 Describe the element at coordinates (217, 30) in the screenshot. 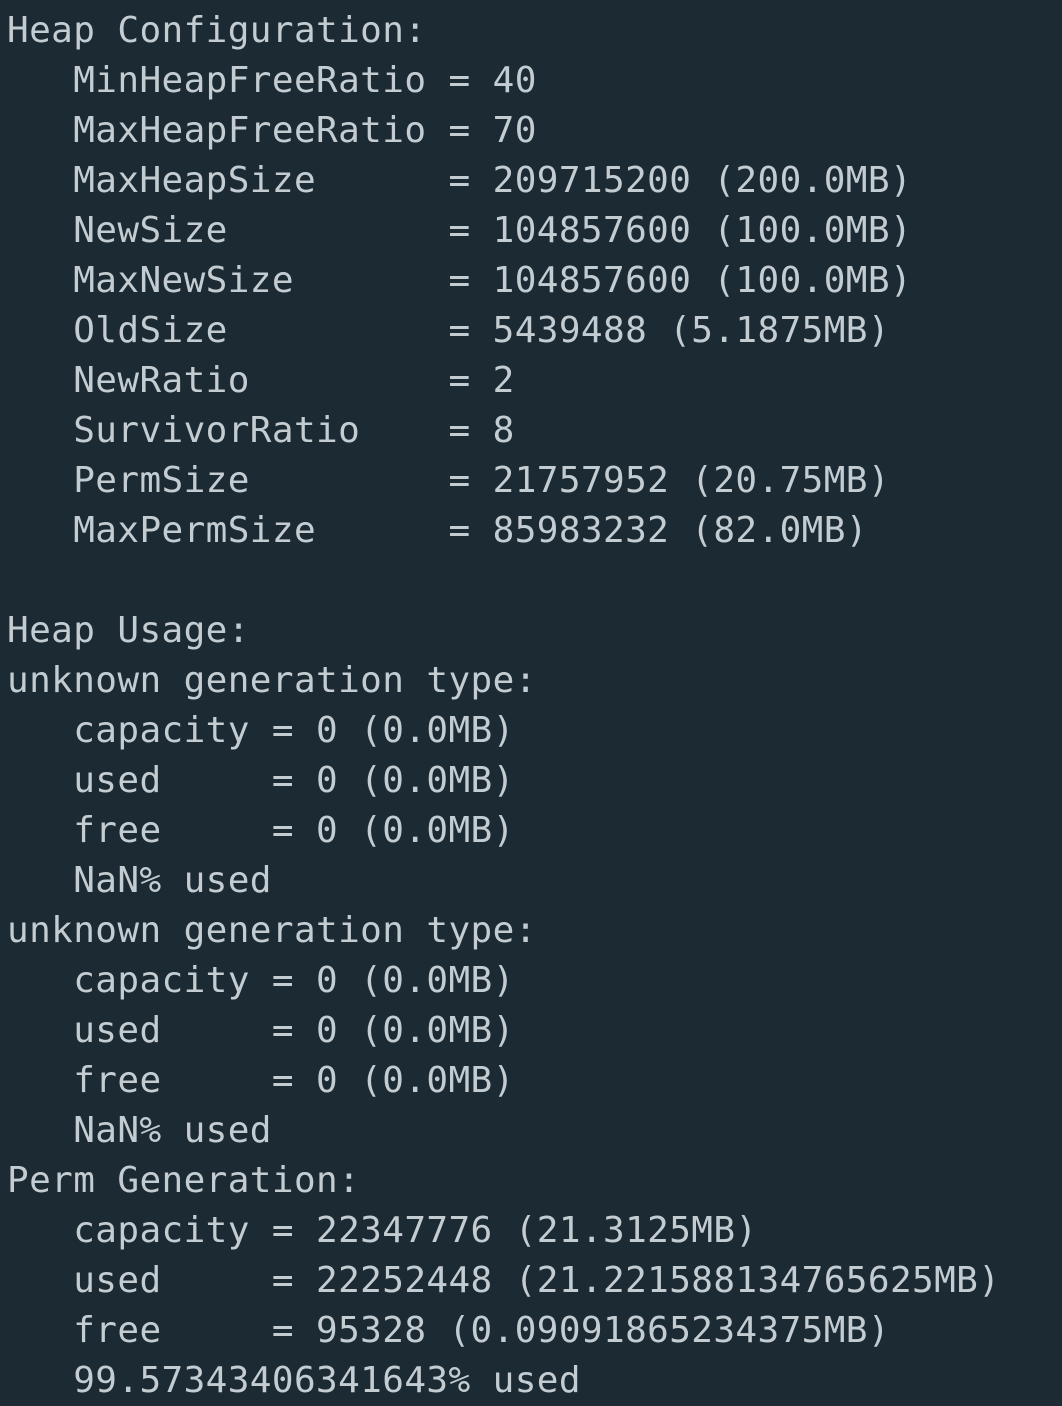

I see `heap-configuration-header: Heap Configuration:` at that location.